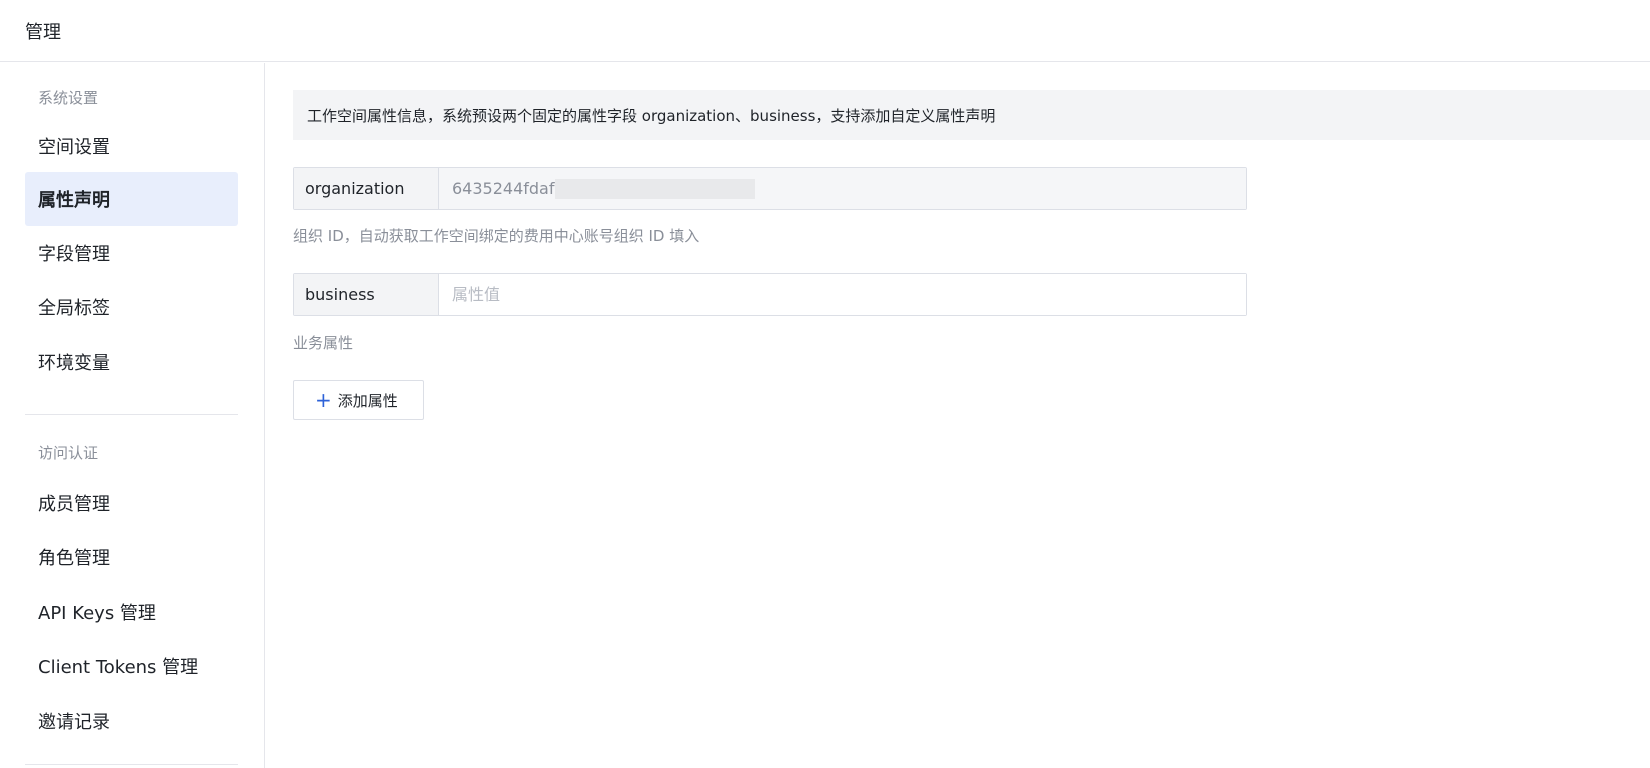  What do you see at coordinates (131, 557) in the screenshot?
I see `sidebar-item-roles: 角色管理` at bounding box center [131, 557].